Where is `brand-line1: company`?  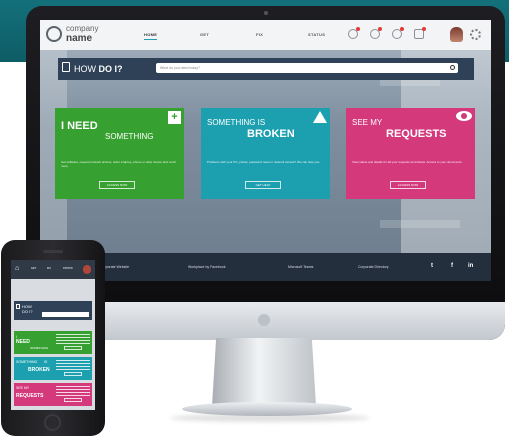
brand-line1: company is located at coordinates (82, 28).